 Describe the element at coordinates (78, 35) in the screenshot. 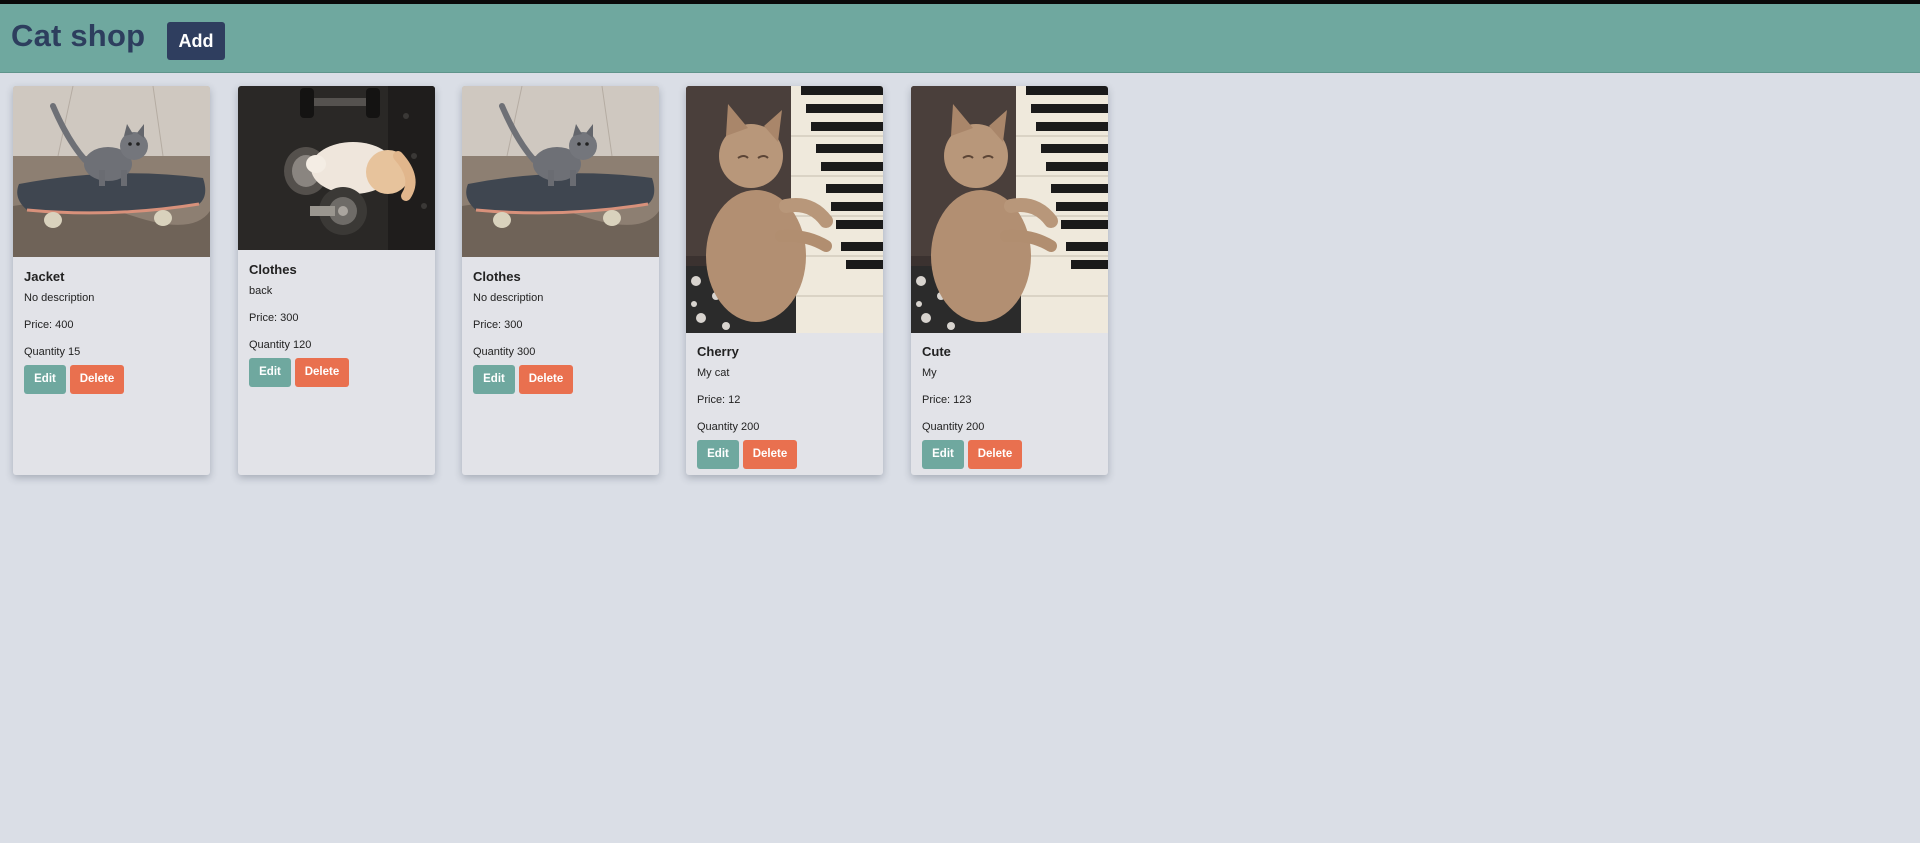

I see `brand-title: Cat shop` at that location.